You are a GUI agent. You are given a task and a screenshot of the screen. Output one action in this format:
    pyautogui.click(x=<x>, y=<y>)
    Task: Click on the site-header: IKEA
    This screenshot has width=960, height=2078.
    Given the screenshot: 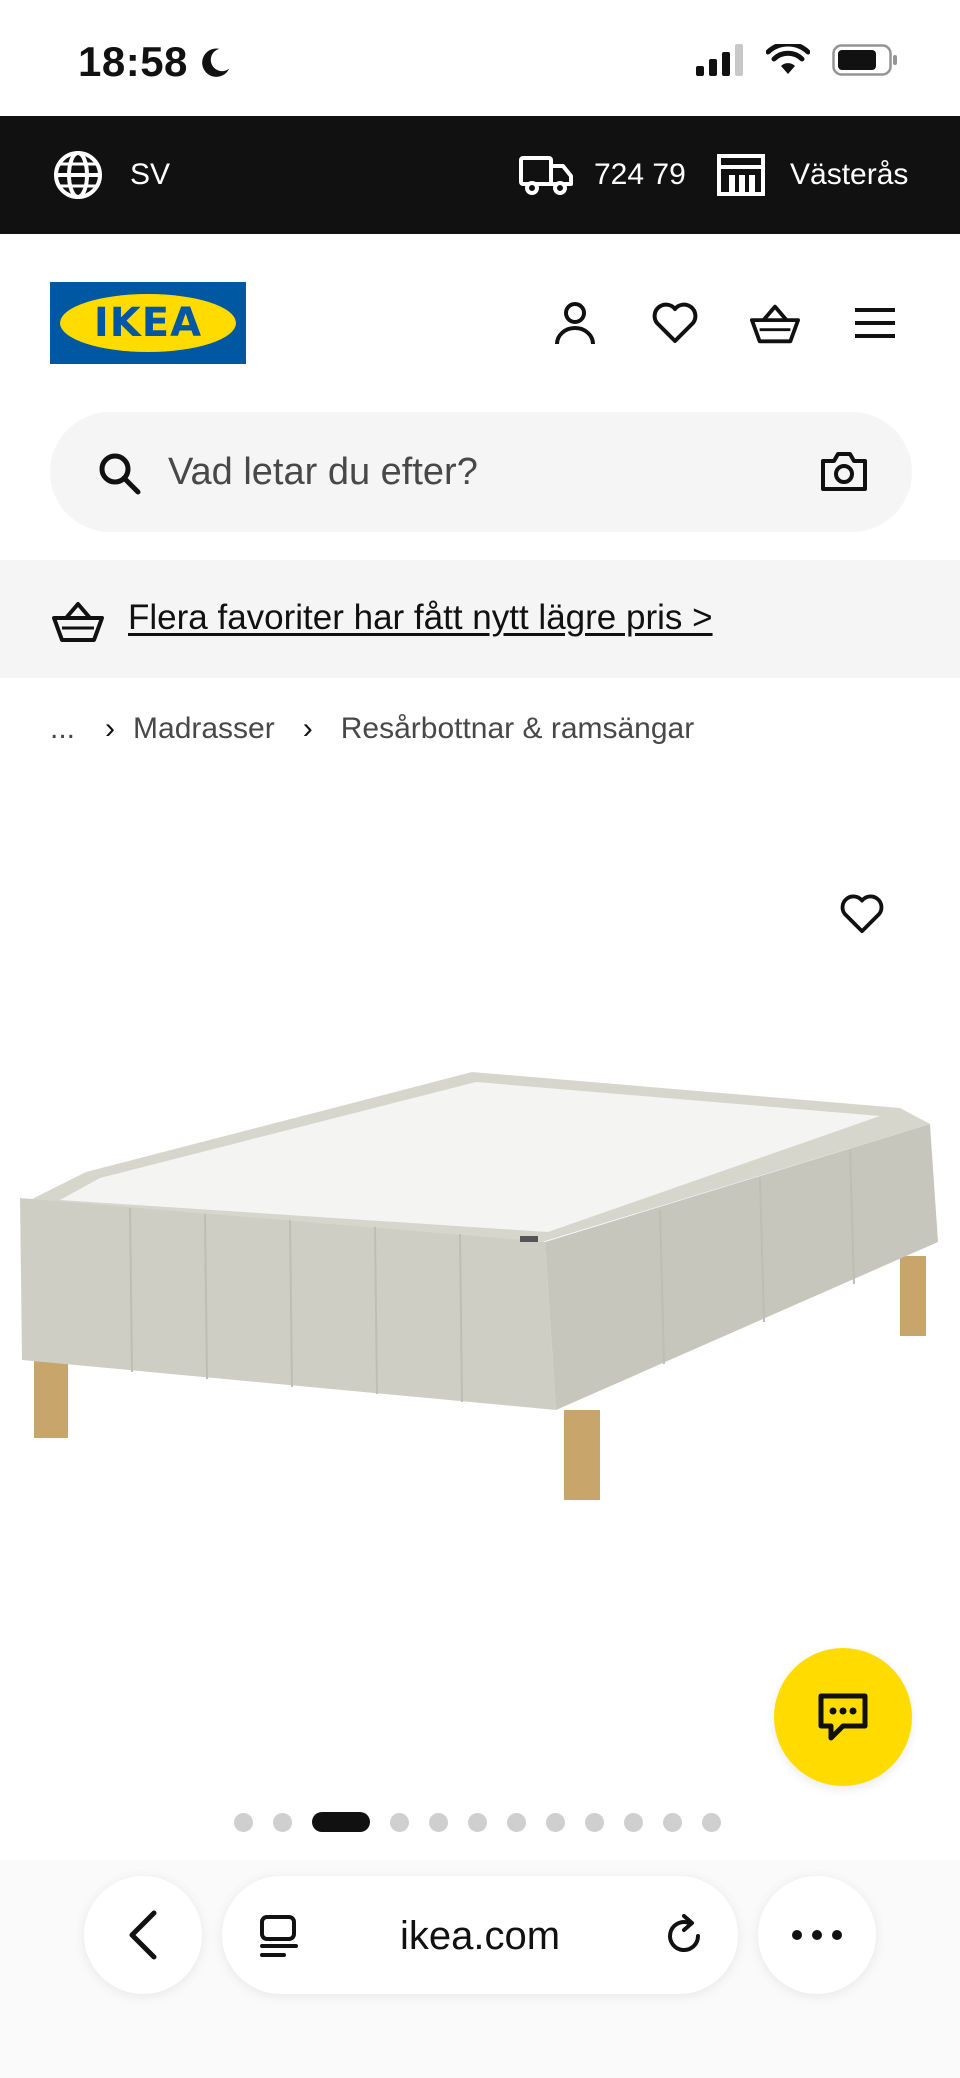 What is the action you would take?
    pyautogui.click(x=480, y=319)
    